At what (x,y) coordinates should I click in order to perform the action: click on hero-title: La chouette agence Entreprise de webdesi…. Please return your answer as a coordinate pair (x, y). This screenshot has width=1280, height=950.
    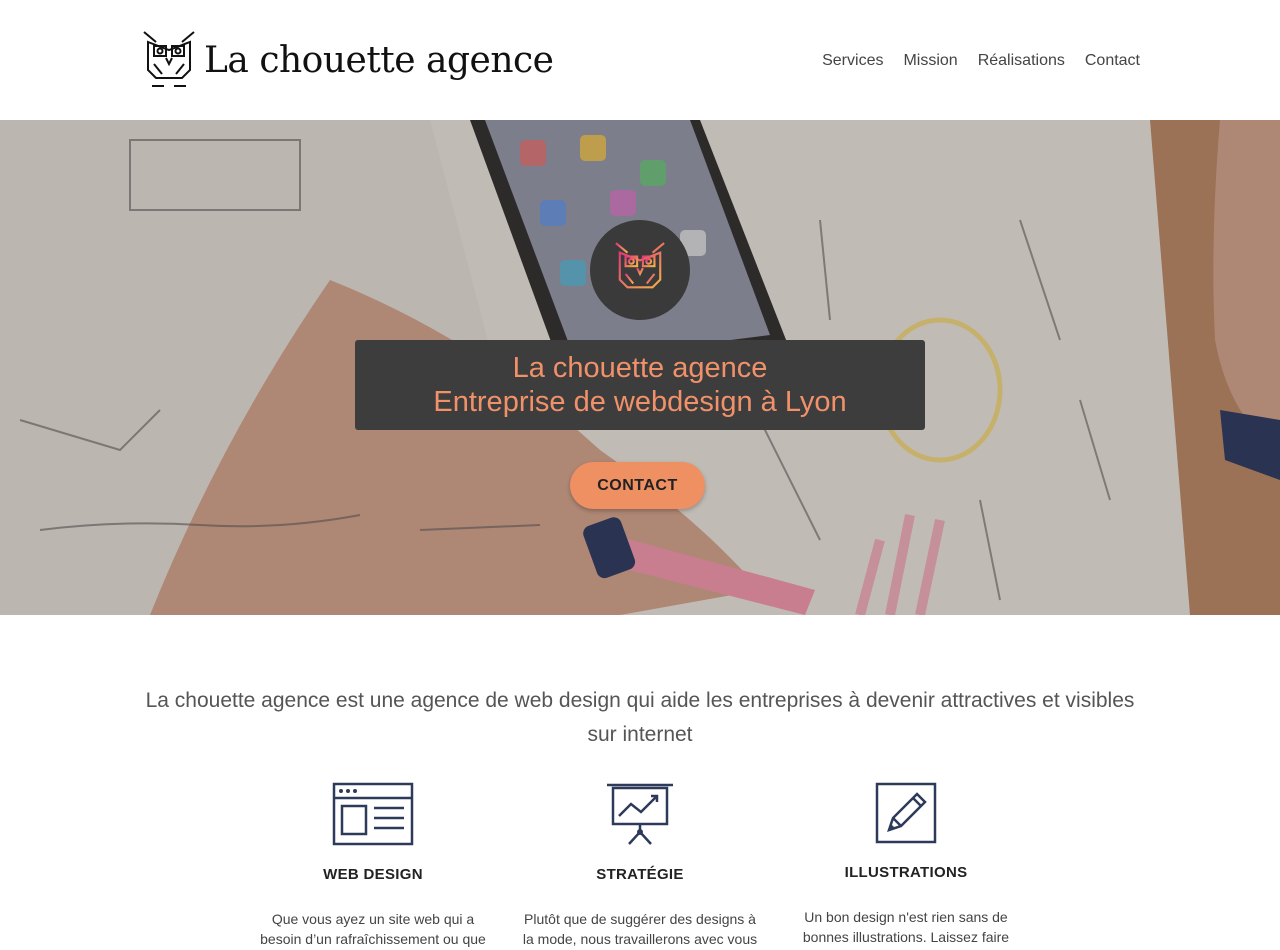
    Looking at the image, I should click on (640, 385).